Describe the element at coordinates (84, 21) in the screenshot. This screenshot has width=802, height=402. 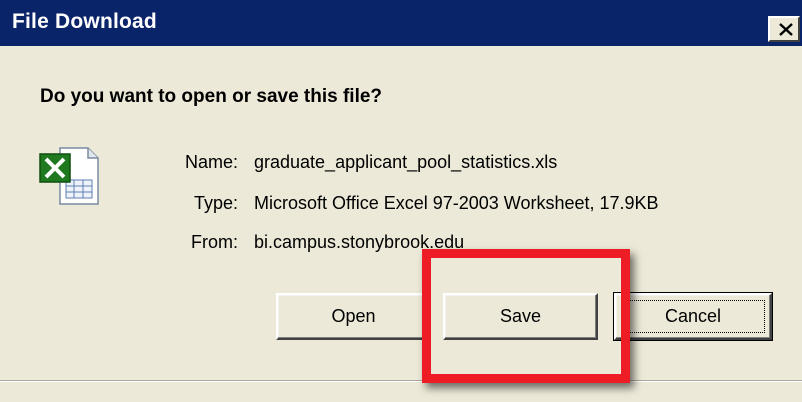
I see `window-title: File Download` at that location.